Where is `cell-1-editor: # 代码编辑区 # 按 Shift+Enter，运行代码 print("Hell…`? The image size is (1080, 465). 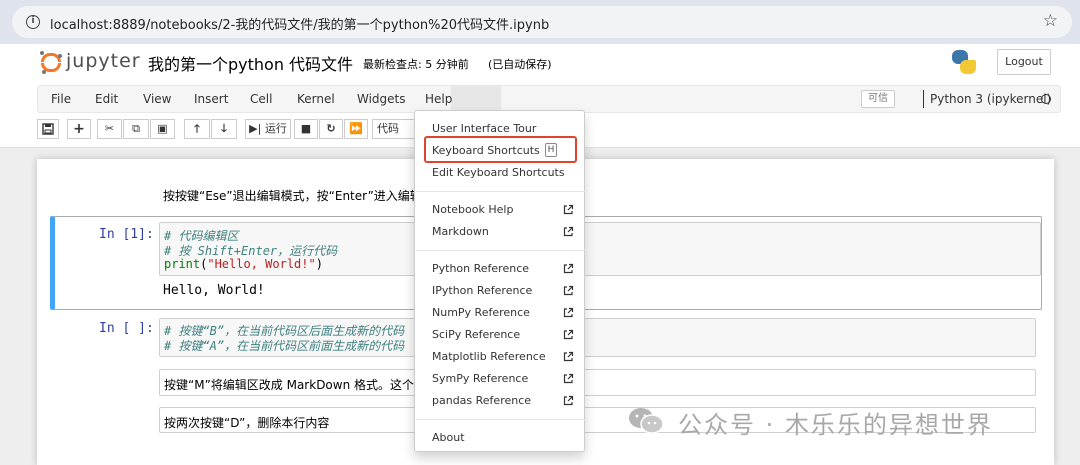
cell-1-editor: # 代码编辑区 # 按 Shift+Enter，运行代码 print("Hell… is located at coordinates (600, 249).